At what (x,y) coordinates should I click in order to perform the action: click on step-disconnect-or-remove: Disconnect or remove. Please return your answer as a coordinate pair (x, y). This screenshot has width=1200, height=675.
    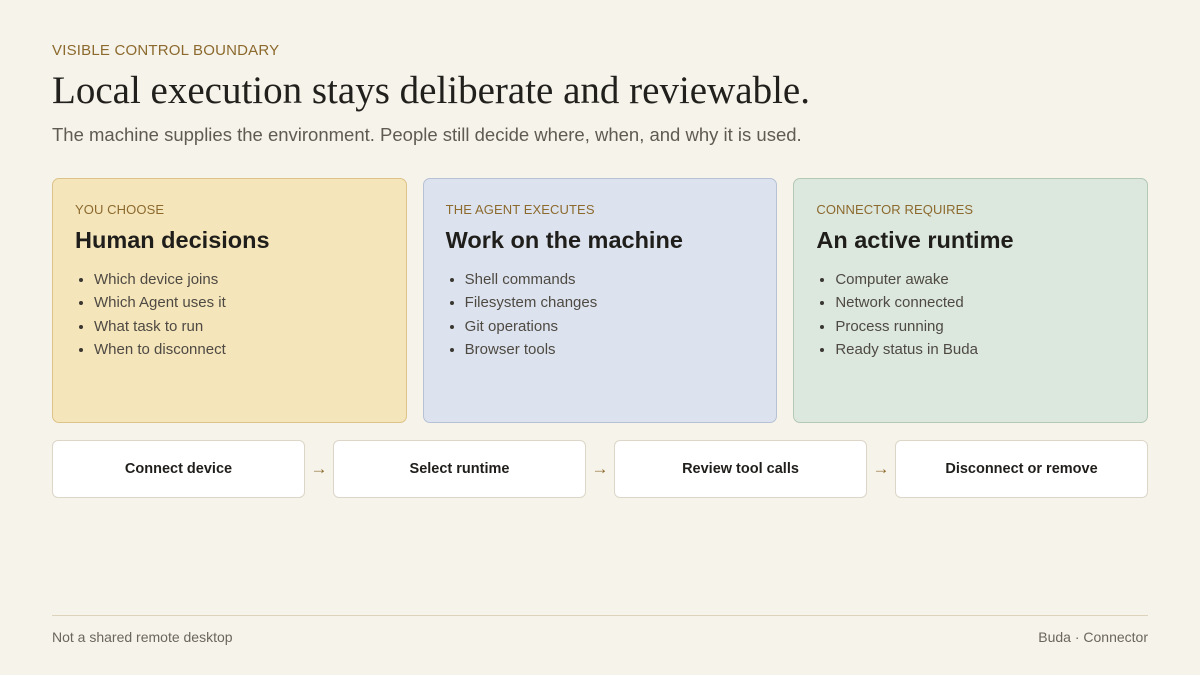
    Looking at the image, I should click on (1021, 469).